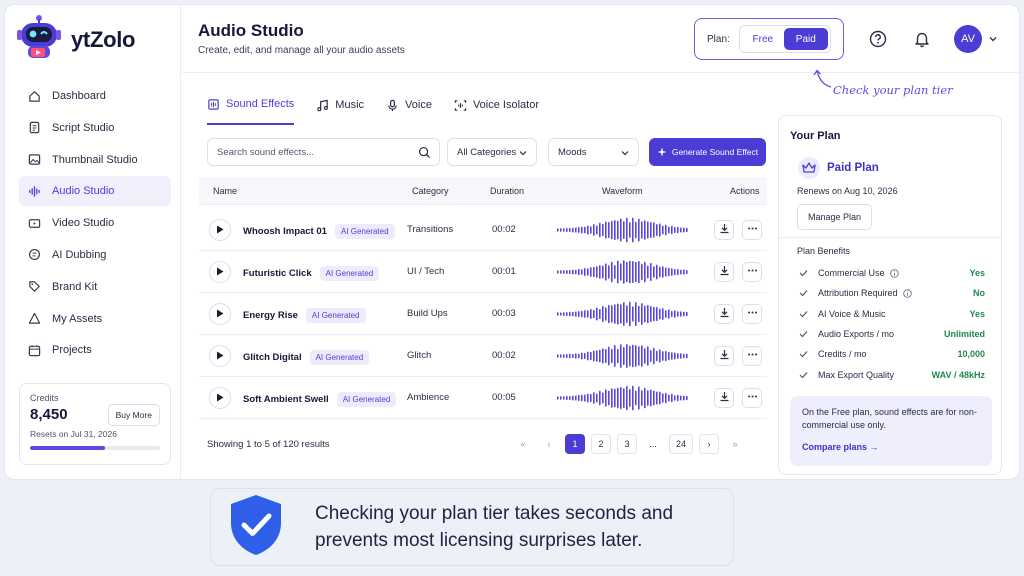  Describe the element at coordinates (225, 191) in the screenshot. I see `column-header-name: Name` at that location.